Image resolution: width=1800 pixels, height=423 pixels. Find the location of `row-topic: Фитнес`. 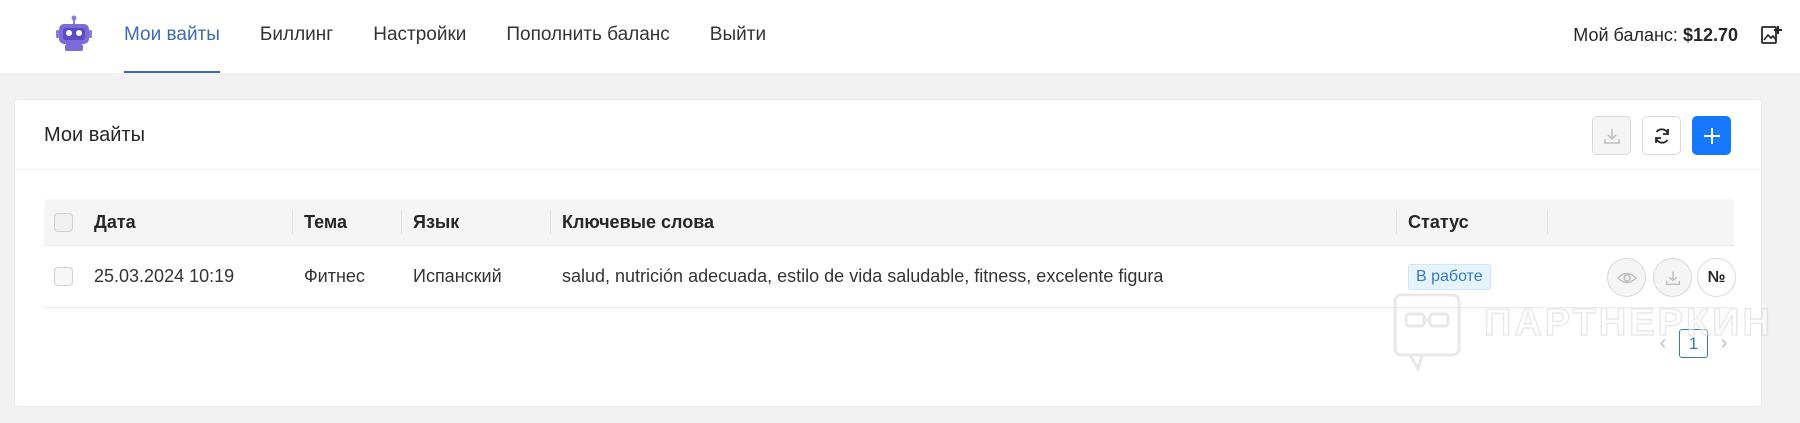

row-topic: Фитнес is located at coordinates (334, 276).